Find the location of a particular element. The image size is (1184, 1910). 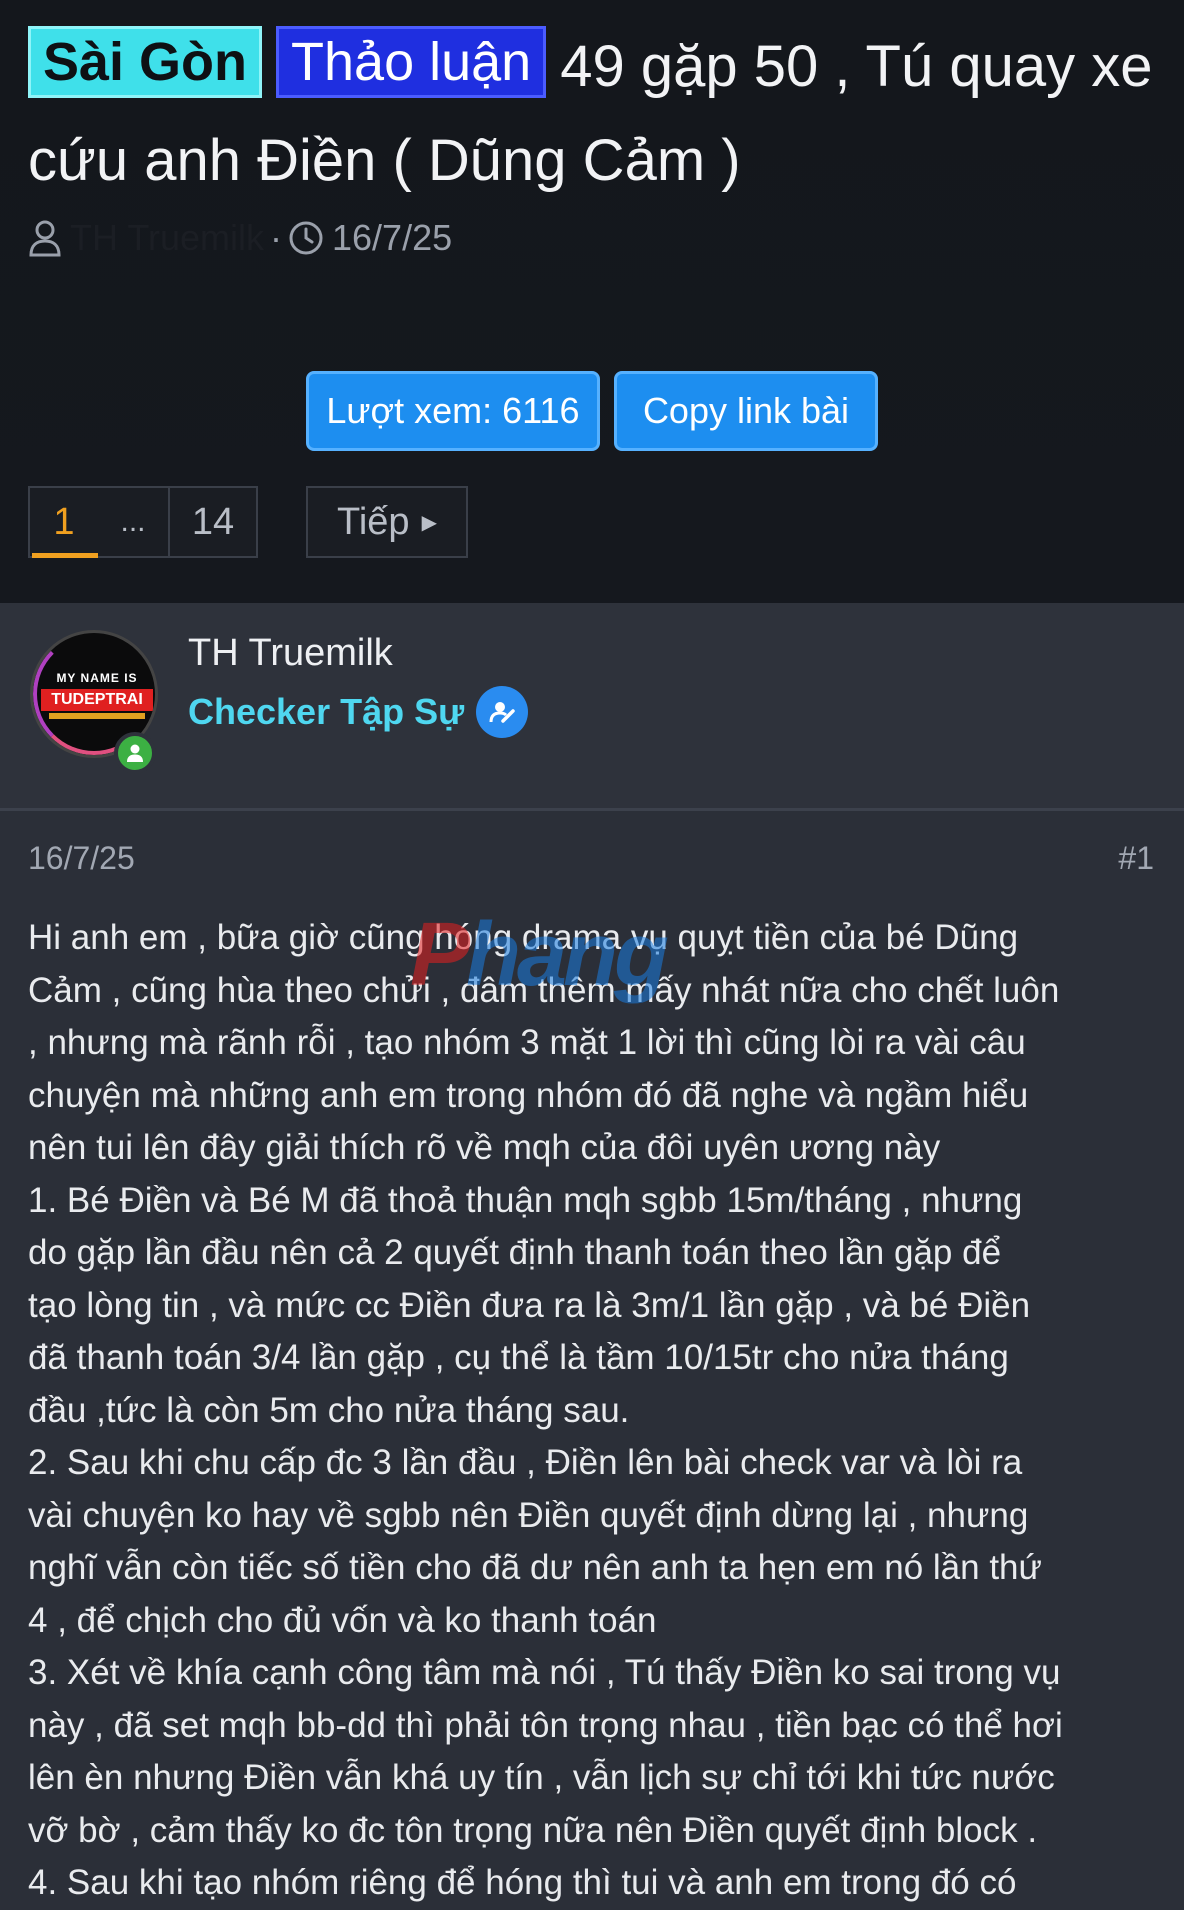

caret-right-icon: ▶ is located at coordinates (429, 522).